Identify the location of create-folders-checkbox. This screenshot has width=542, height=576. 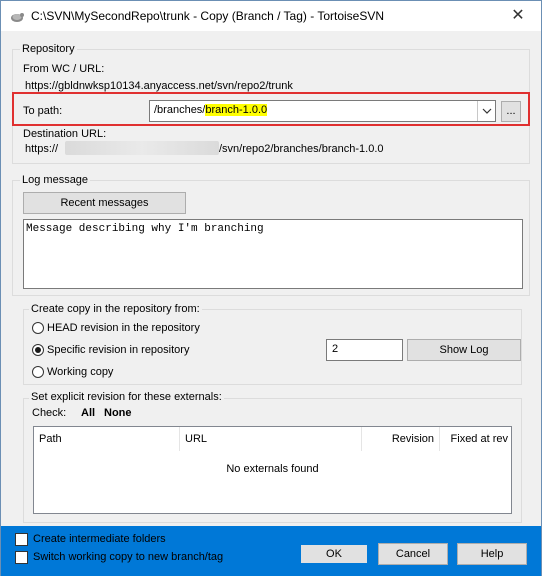
(21, 539).